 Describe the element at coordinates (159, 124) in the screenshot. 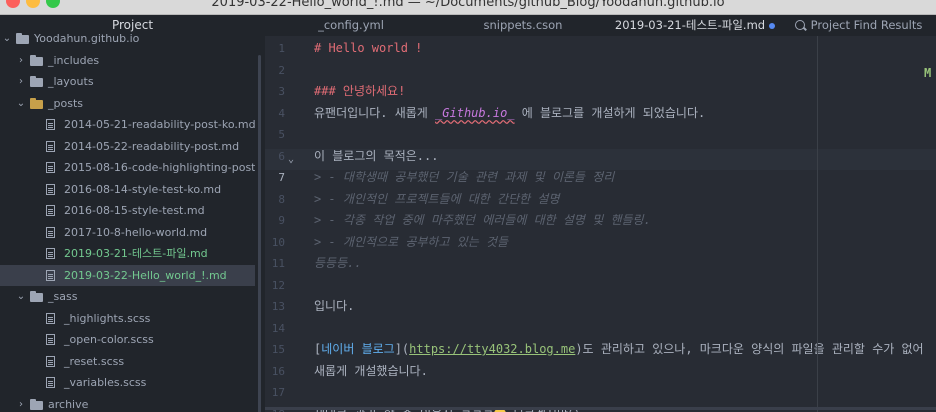

I see `tree-item-label: 2014-05-21-readability-post-ko.md` at that location.